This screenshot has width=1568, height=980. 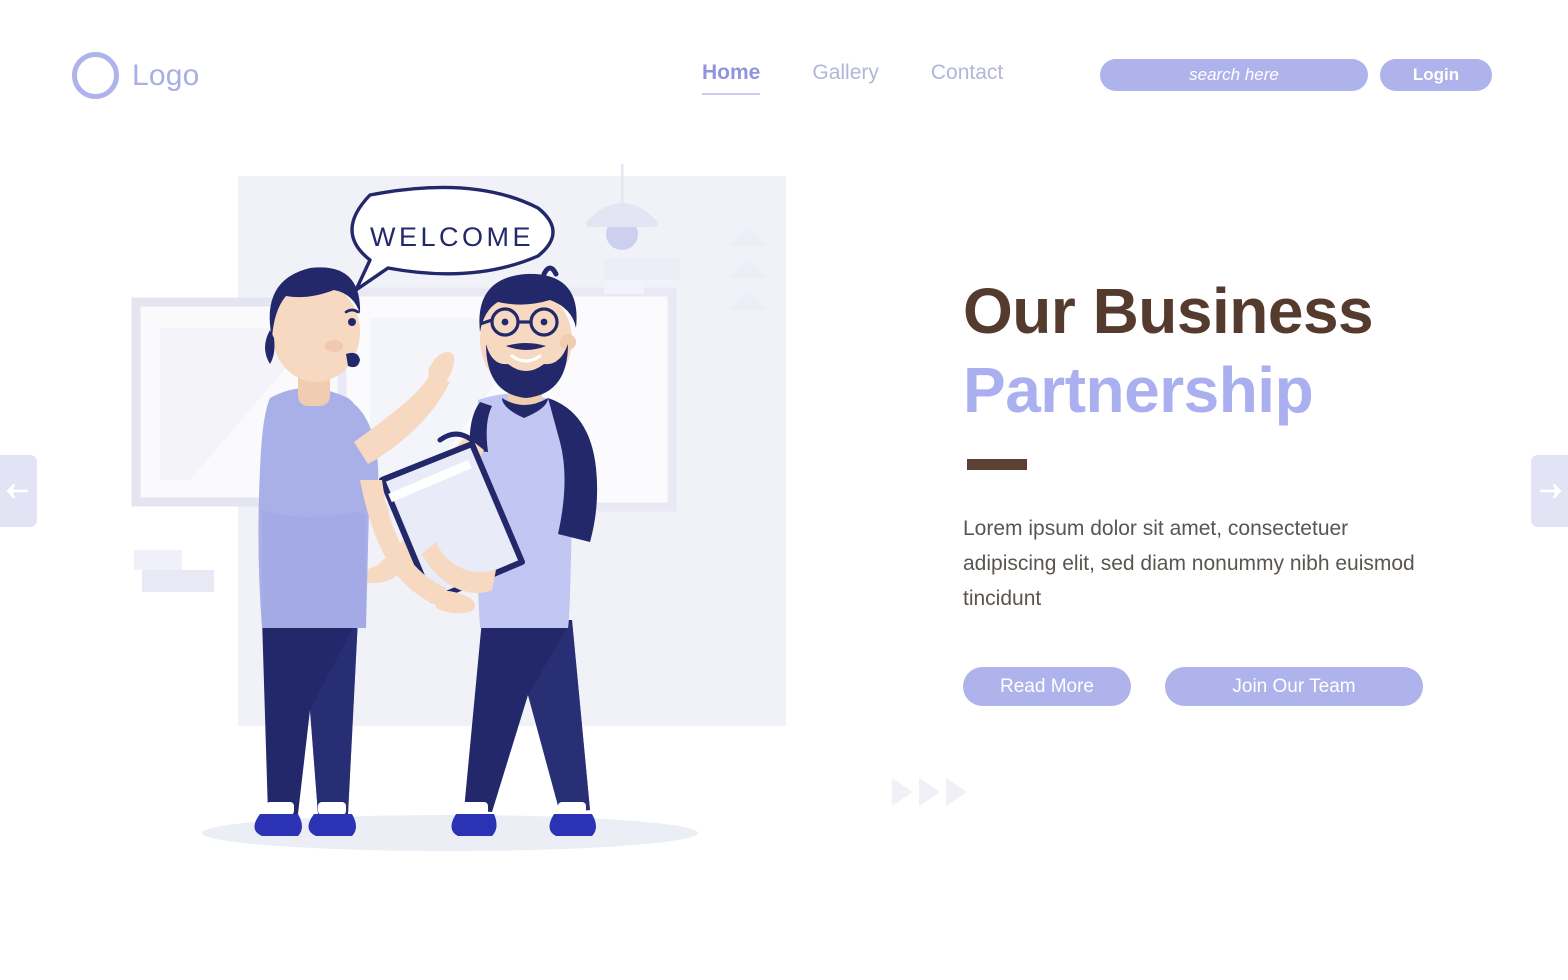 I want to click on read-more-button: Read More, so click(x=1047, y=687).